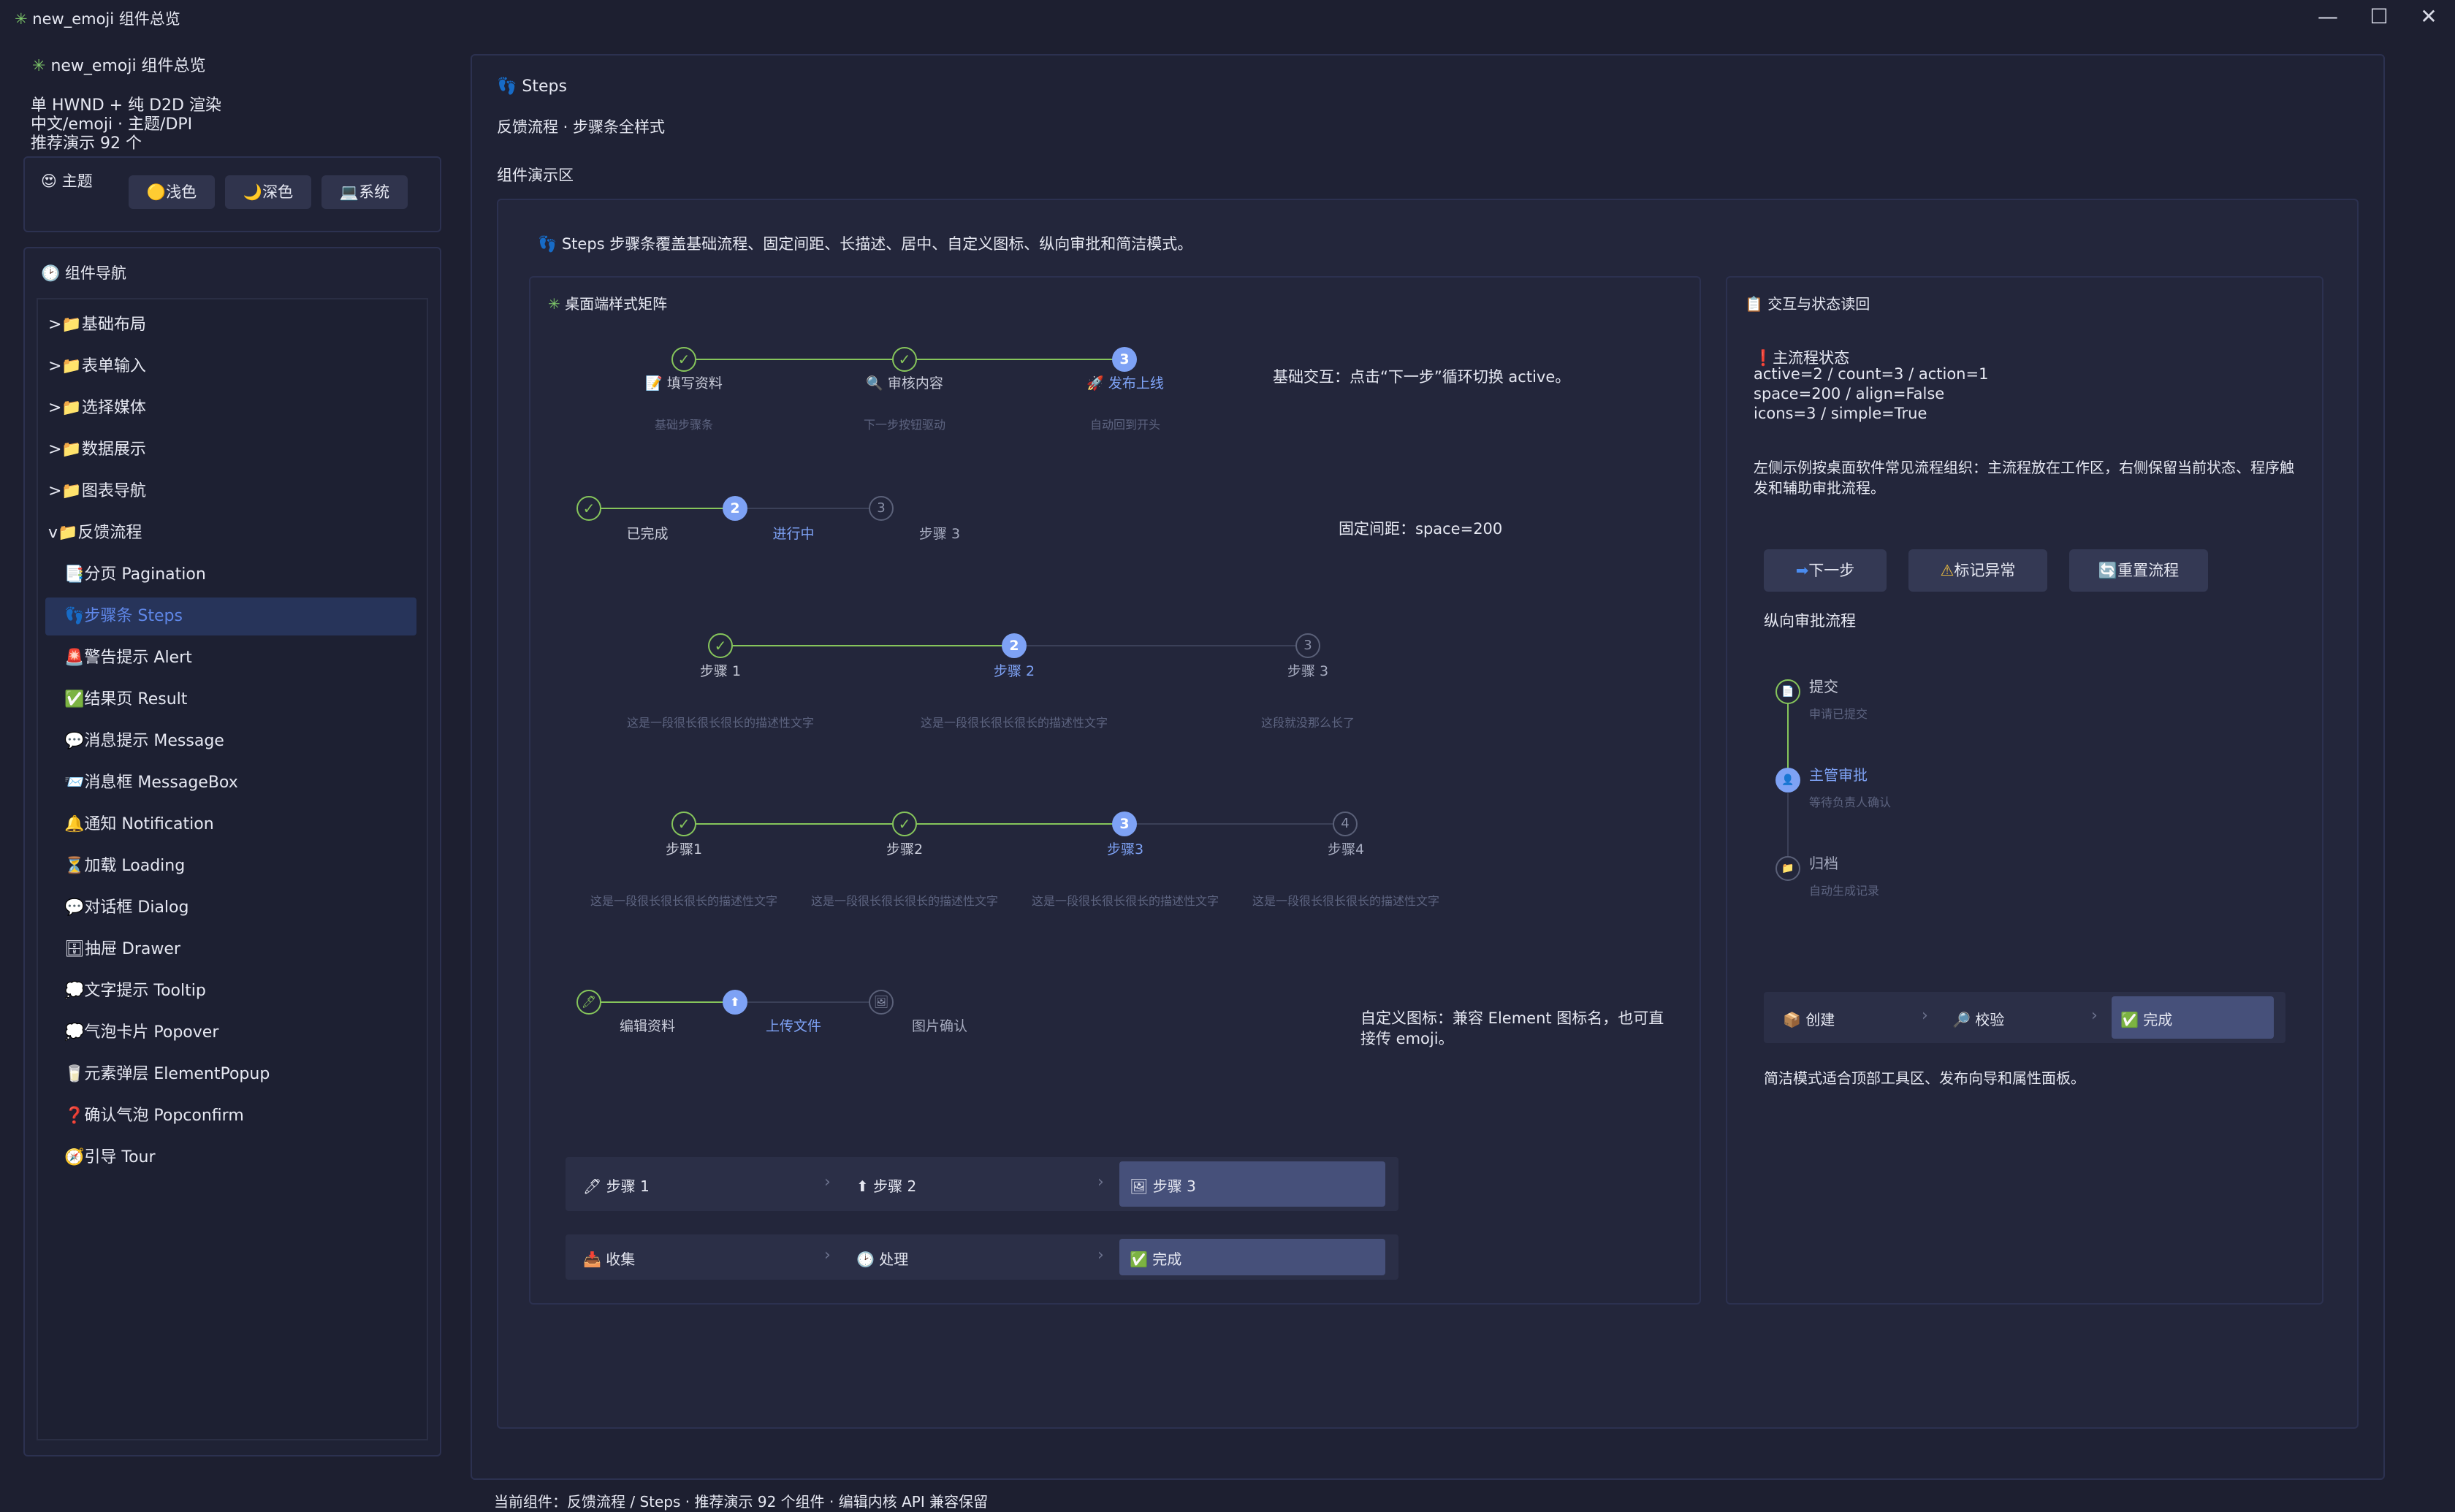 This screenshot has width=2455, height=1512. I want to click on nav-group-form-input: >📁表单输入, so click(97, 366).